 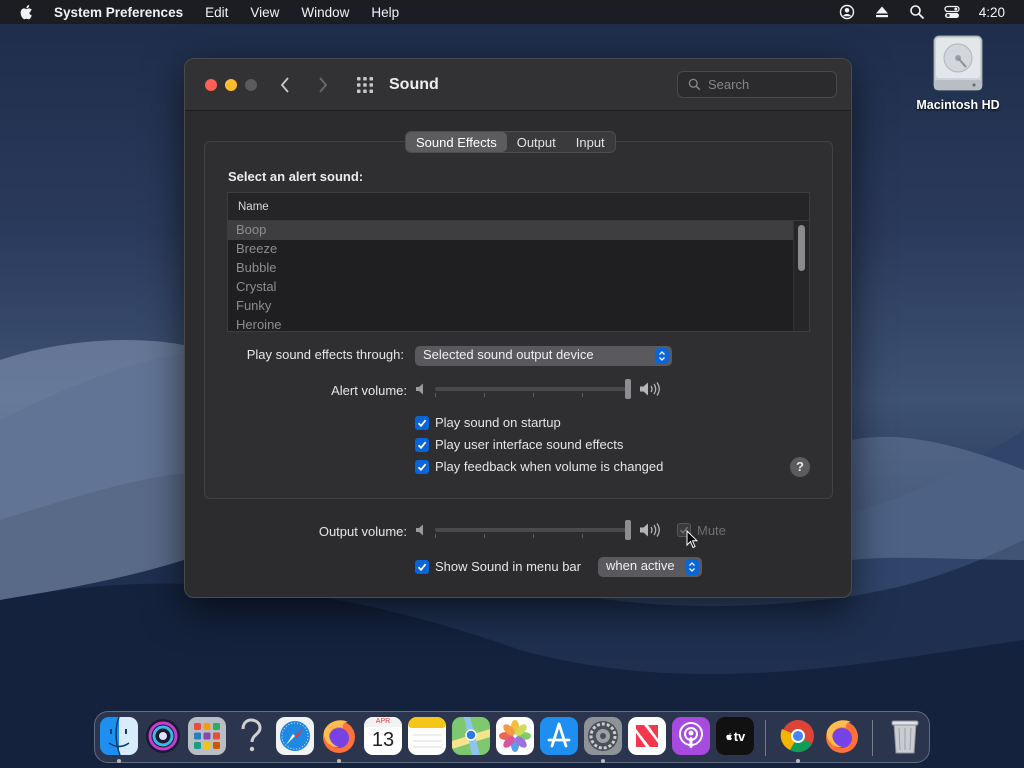 What do you see at coordinates (536, 142) in the screenshot?
I see `tab-output: Output` at bounding box center [536, 142].